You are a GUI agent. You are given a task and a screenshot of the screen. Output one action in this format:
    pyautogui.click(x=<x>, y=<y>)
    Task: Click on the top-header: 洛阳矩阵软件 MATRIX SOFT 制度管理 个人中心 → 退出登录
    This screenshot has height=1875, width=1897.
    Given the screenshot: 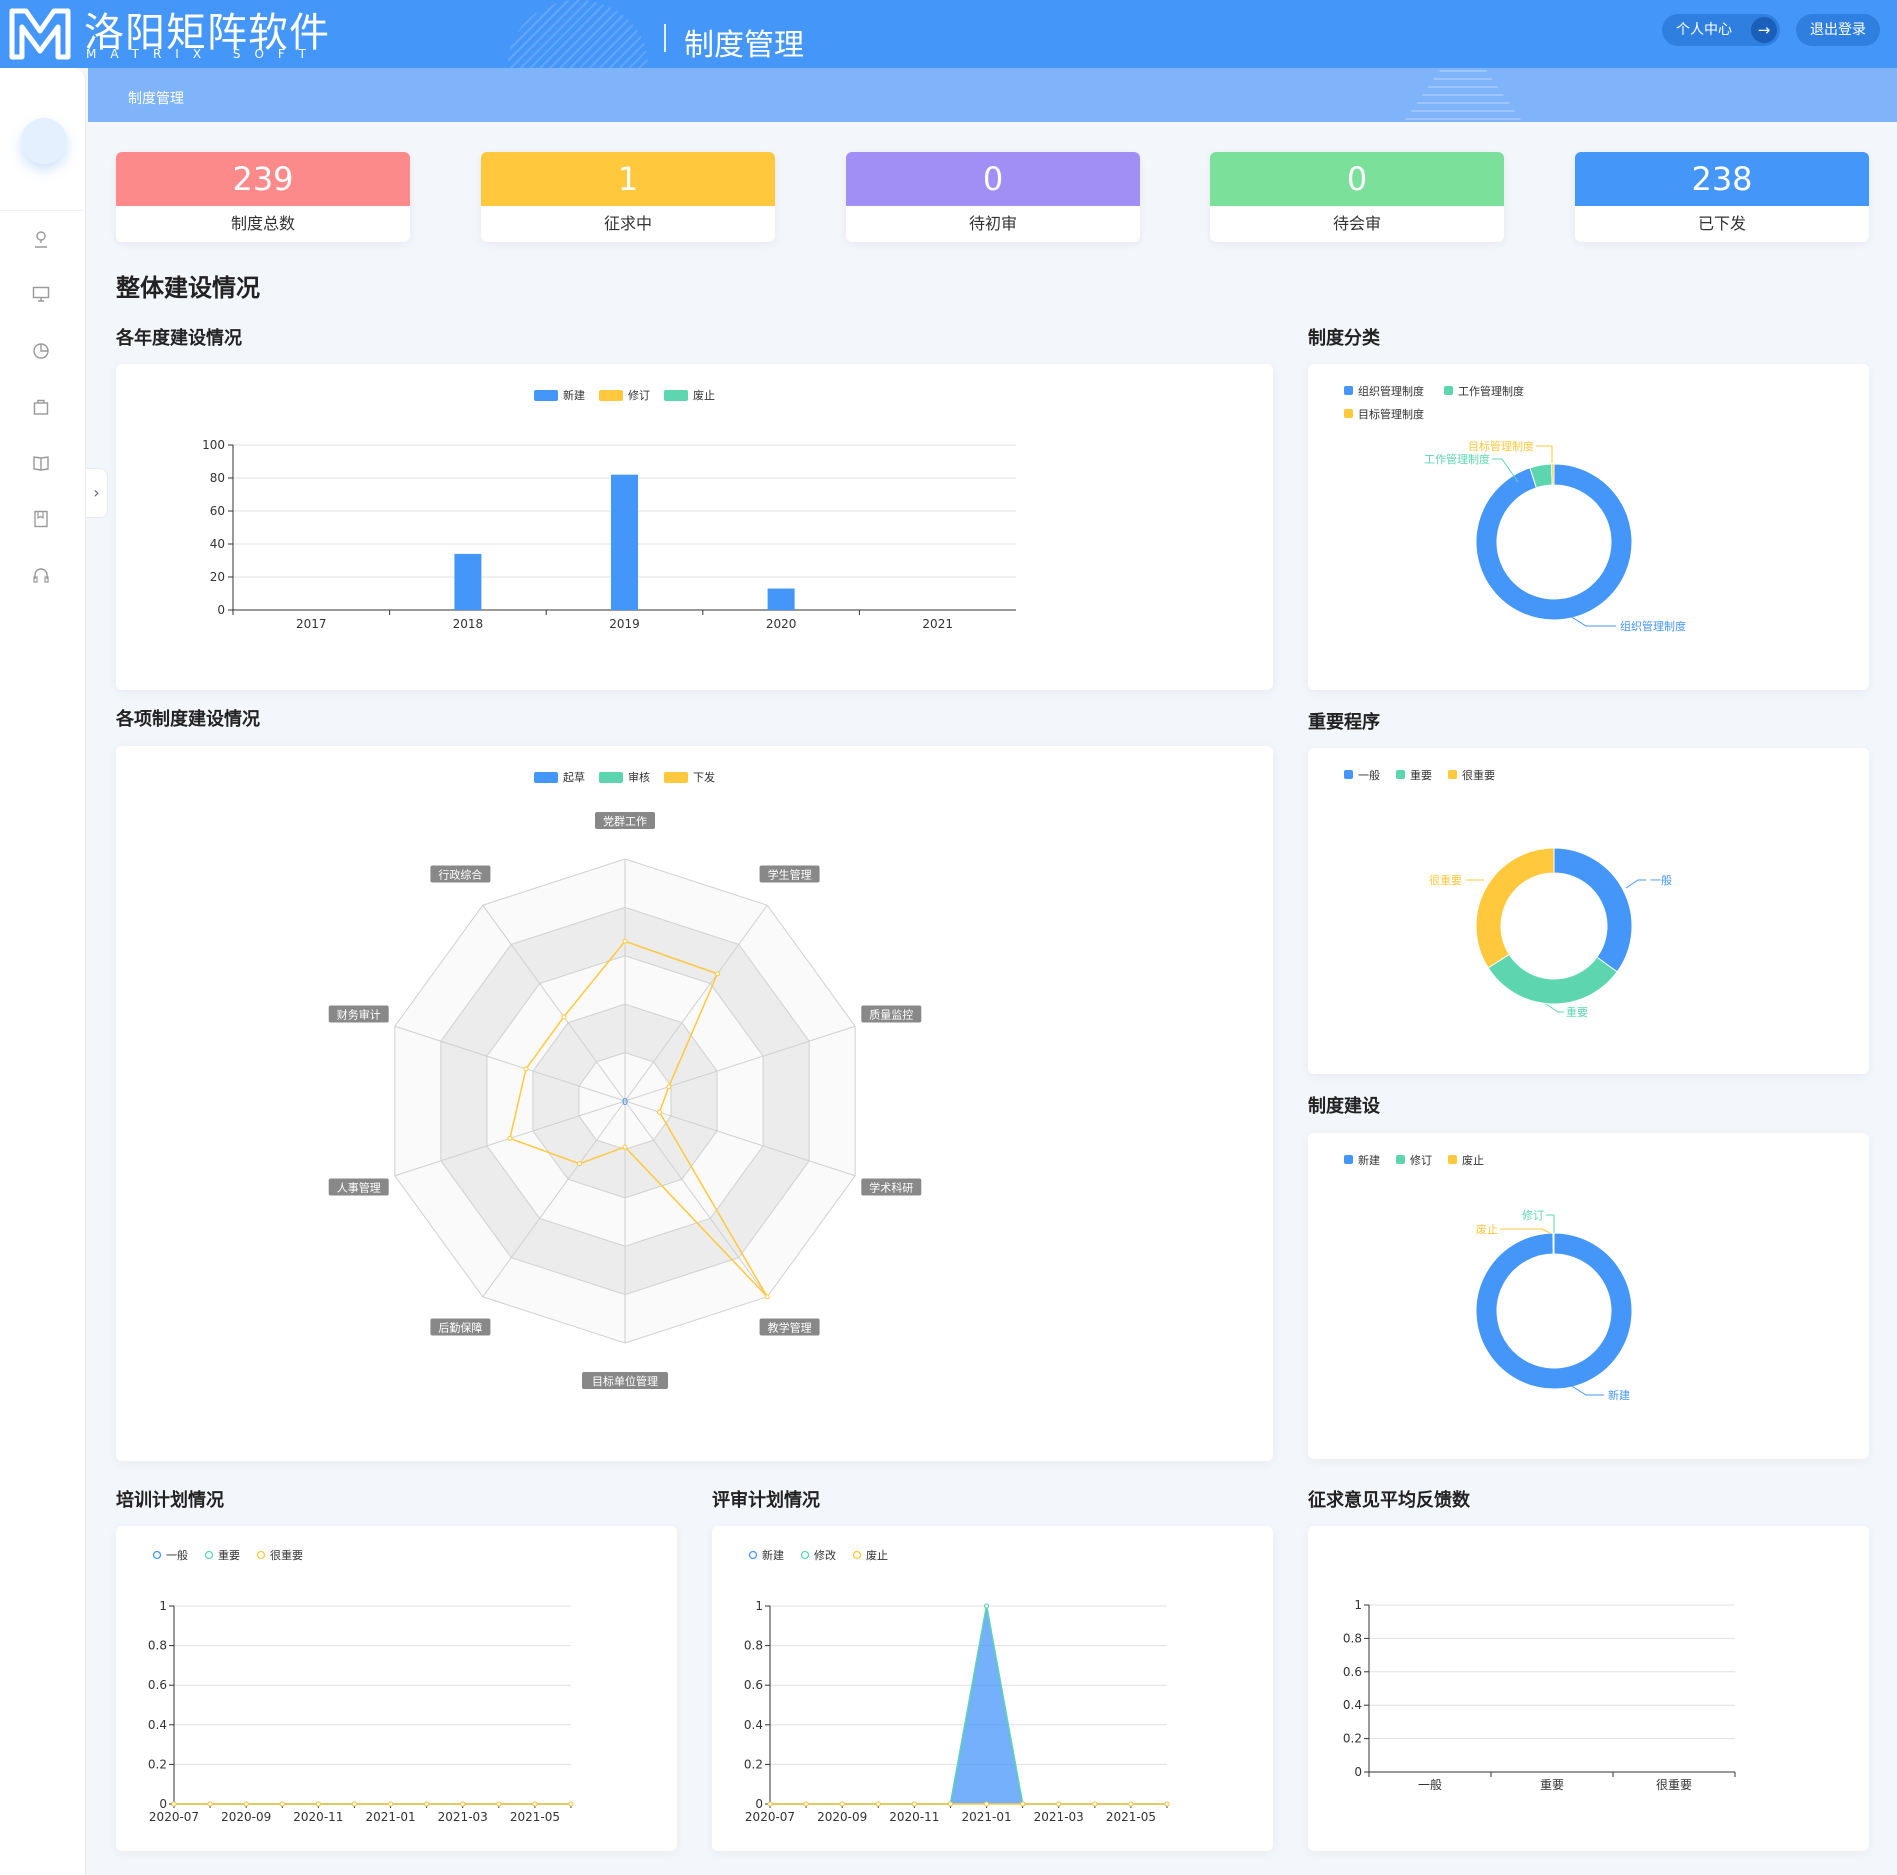 What is the action you would take?
    pyautogui.click(x=948, y=34)
    